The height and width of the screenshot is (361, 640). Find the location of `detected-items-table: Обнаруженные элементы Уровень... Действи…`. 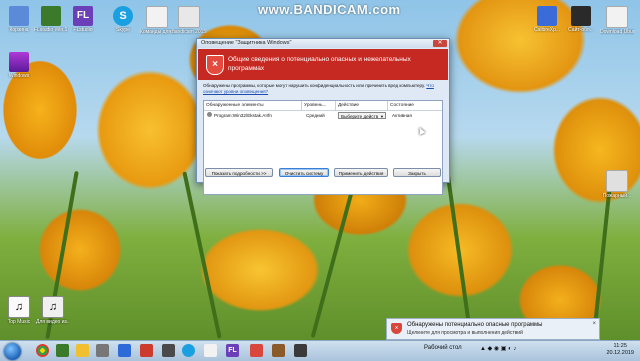

detected-items-table: Обнаруженные элементы Уровень... Действи… is located at coordinates (323, 147).